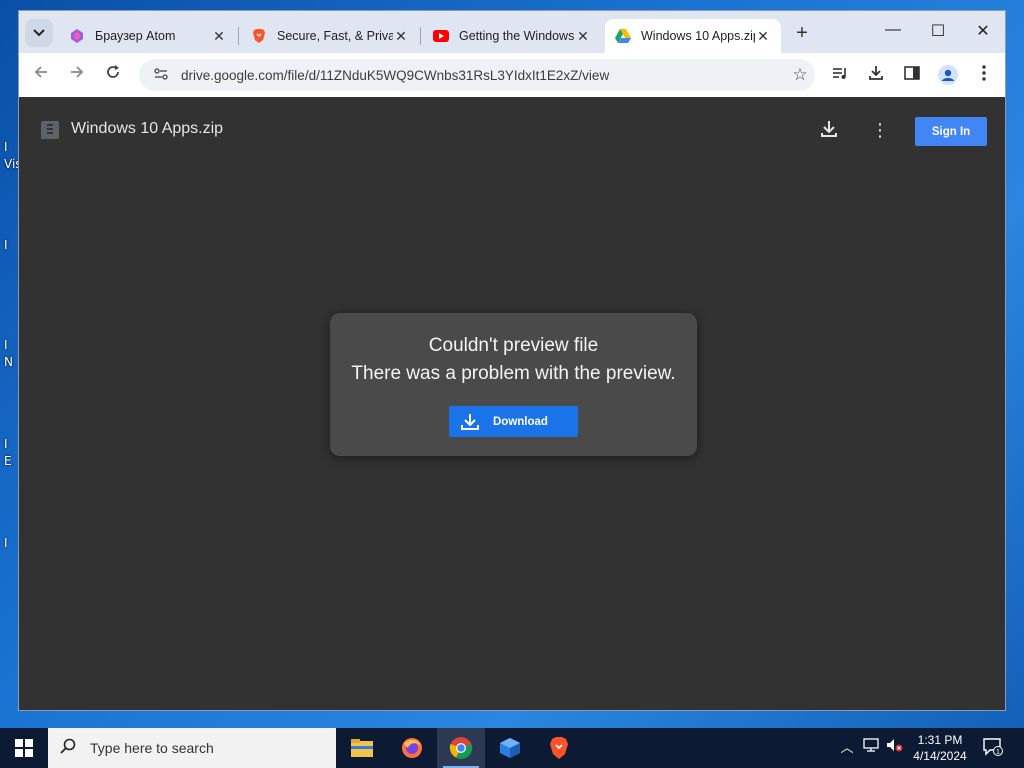  What do you see at coordinates (335, 36) in the screenshot?
I see `tab-title: Secure, Fast, & Private` at bounding box center [335, 36].